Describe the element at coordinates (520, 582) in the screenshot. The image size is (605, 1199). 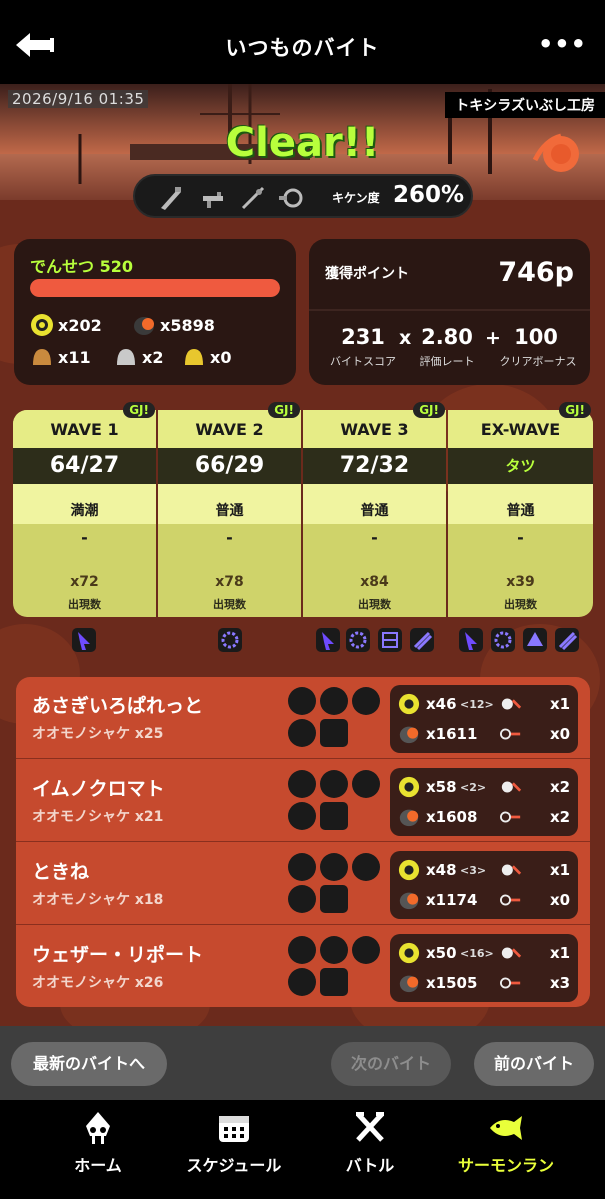
I see `wave-golden-egg-spawned: x39` at that location.